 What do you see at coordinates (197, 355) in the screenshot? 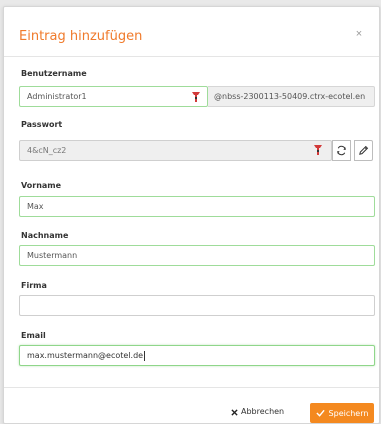
I see `email-input: max.mustermann@ecotel.de` at bounding box center [197, 355].